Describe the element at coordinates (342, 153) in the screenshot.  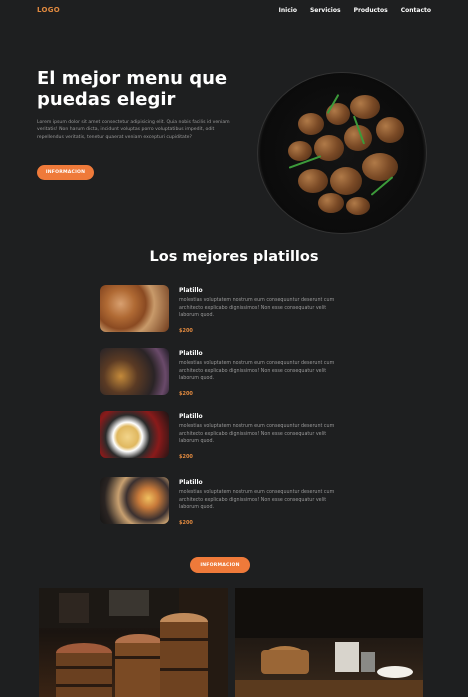
I see `hero-mushroom-plate-image` at that location.